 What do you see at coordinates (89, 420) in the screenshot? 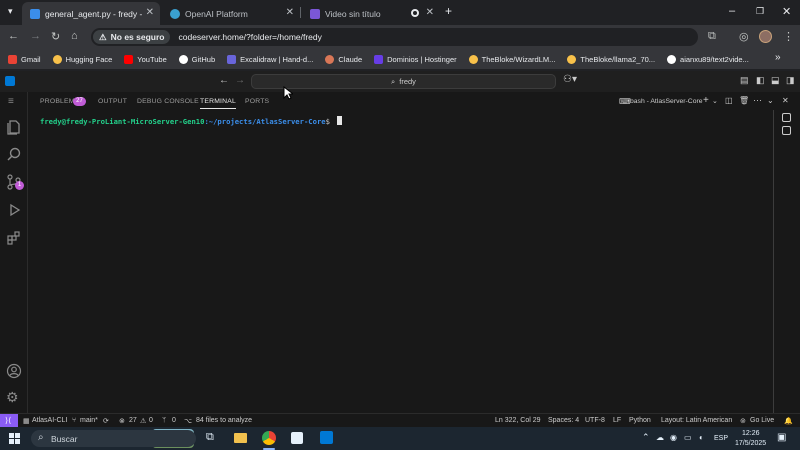
I see `branch-name: main*` at bounding box center [89, 420].